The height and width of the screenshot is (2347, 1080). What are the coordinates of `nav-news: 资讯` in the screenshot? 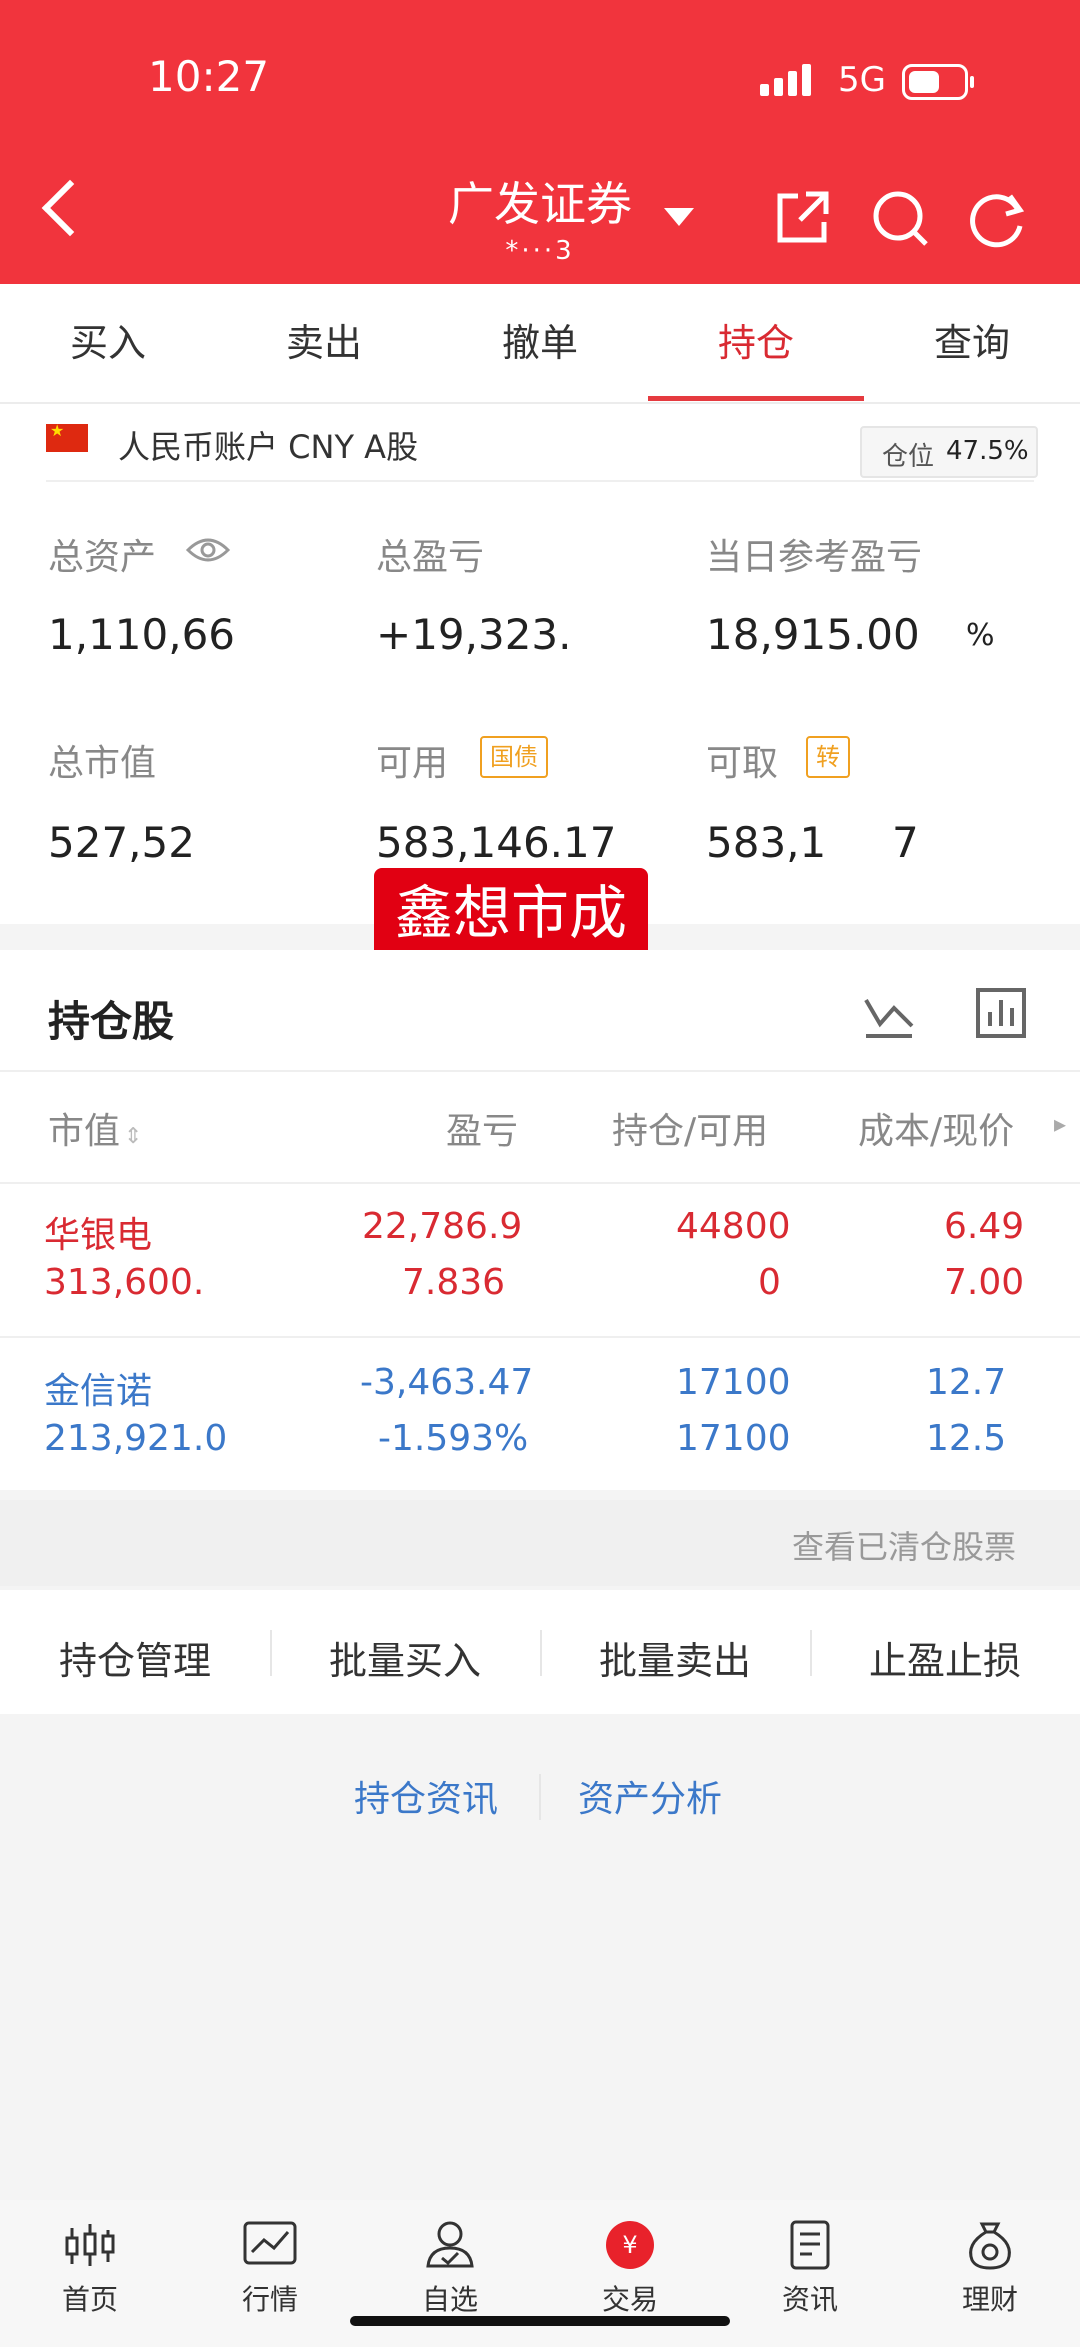 It's located at (810, 2269).